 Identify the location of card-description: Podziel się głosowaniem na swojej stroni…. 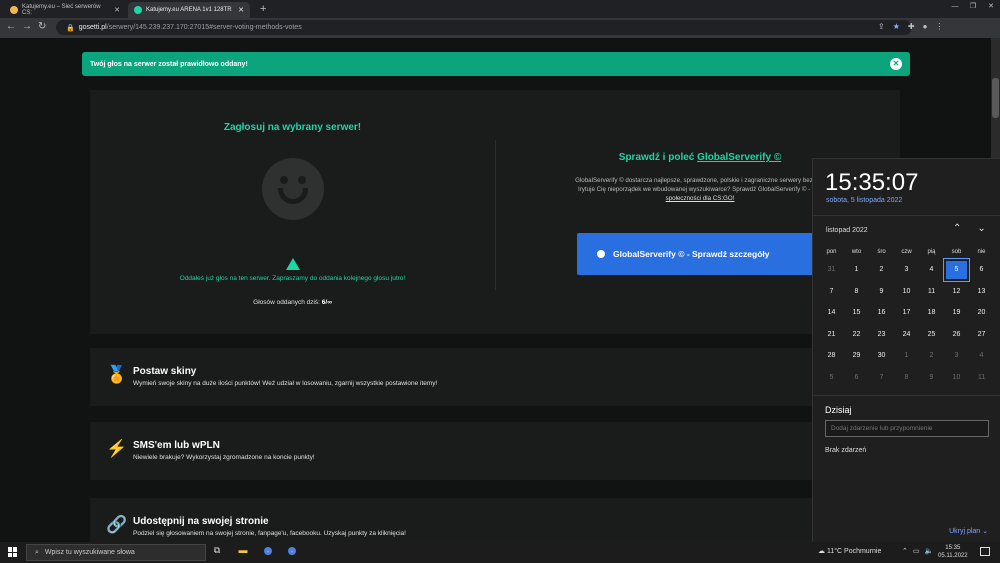
(269, 533).